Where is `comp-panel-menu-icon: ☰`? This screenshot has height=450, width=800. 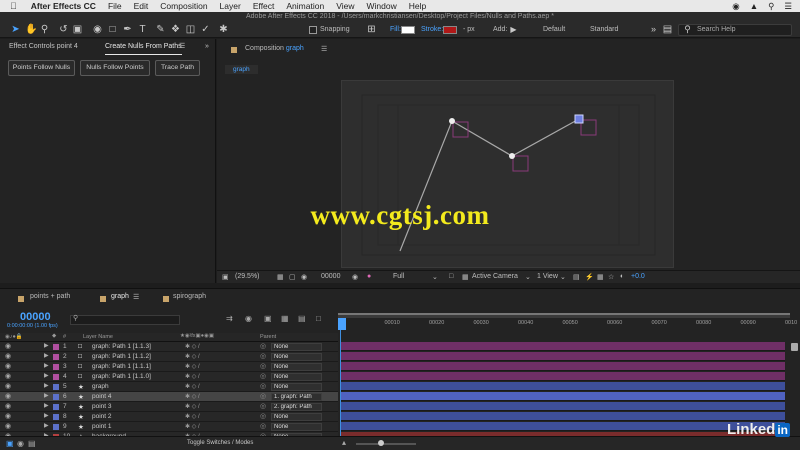 comp-panel-menu-icon: ☰ is located at coordinates (324, 49).